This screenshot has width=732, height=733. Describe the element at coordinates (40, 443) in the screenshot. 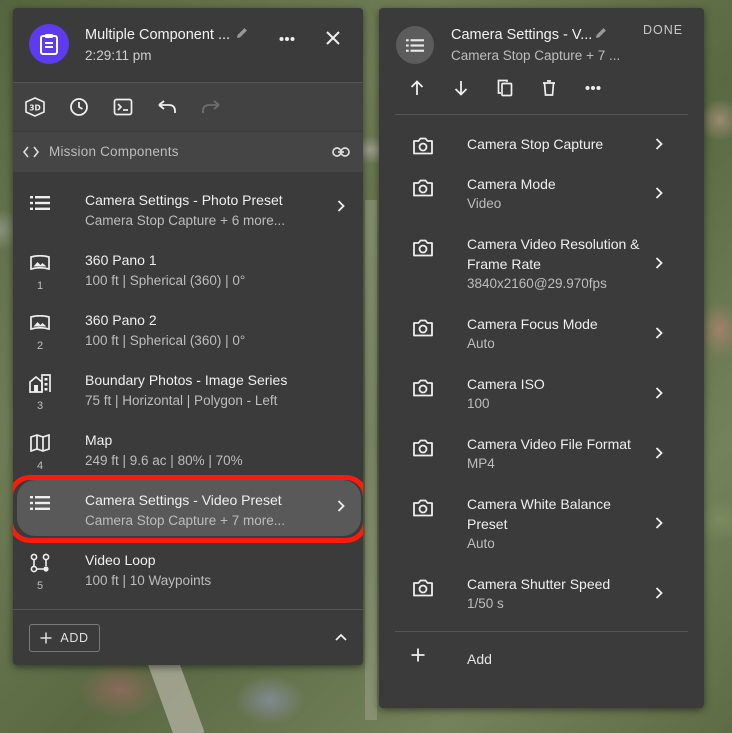

I see `map-icon` at that location.